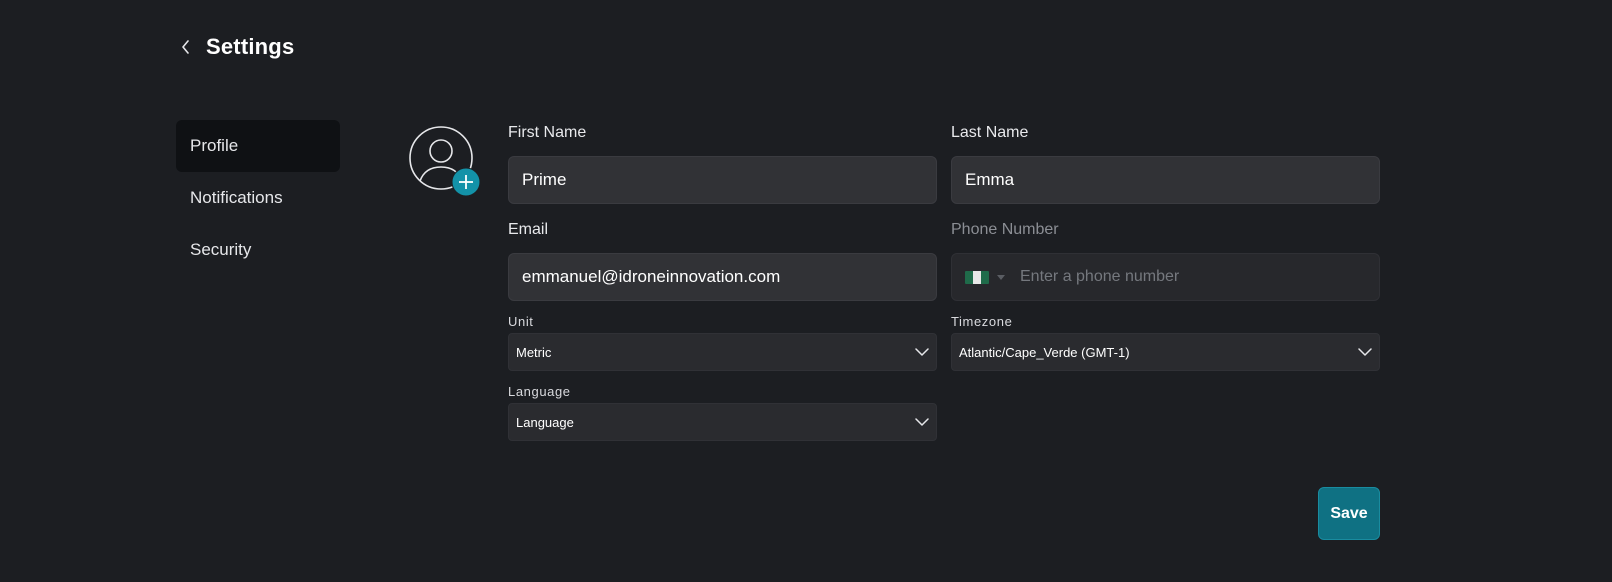 This screenshot has width=1612, height=582. I want to click on email-input, so click(722, 277).